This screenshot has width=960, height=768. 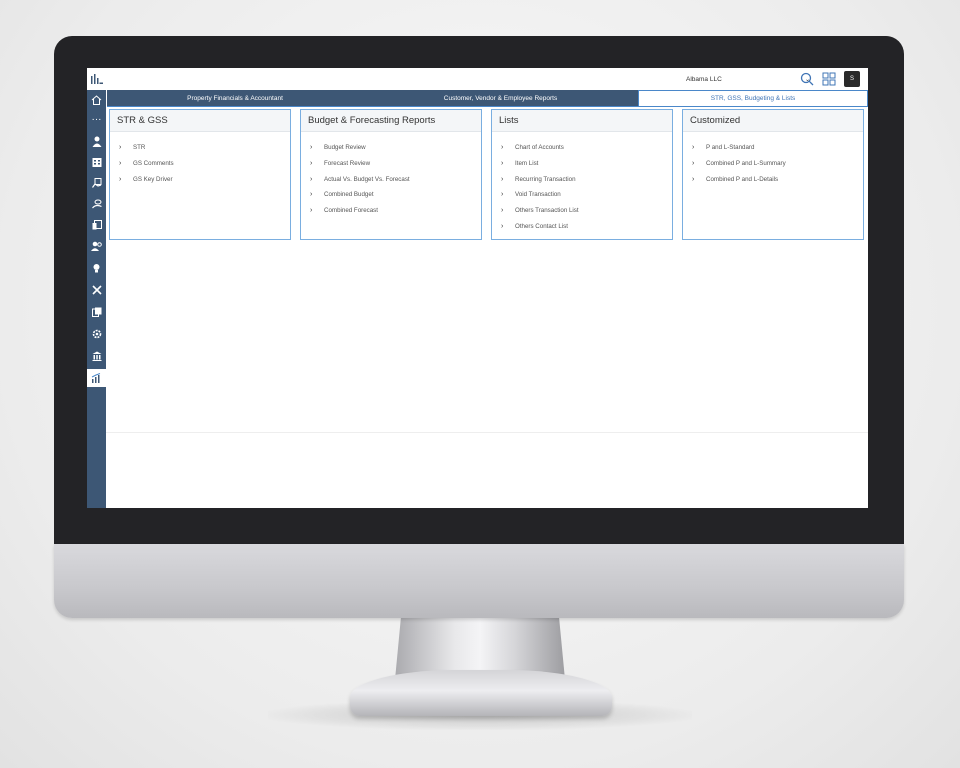 What do you see at coordinates (96, 312) in the screenshot?
I see `documents-icon` at bounding box center [96, 312].